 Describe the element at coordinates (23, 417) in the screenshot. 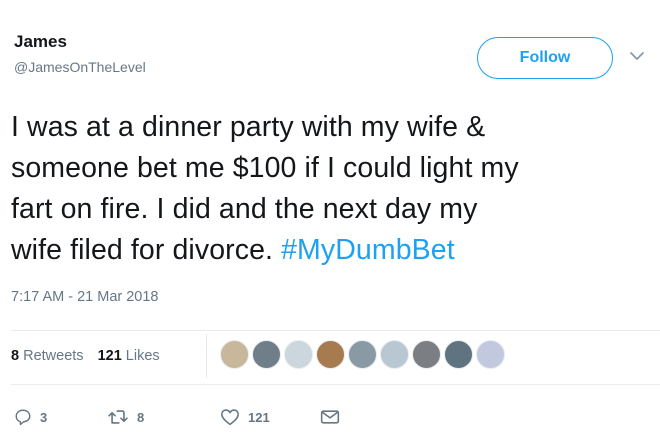

I see `reply-icon` at that location.